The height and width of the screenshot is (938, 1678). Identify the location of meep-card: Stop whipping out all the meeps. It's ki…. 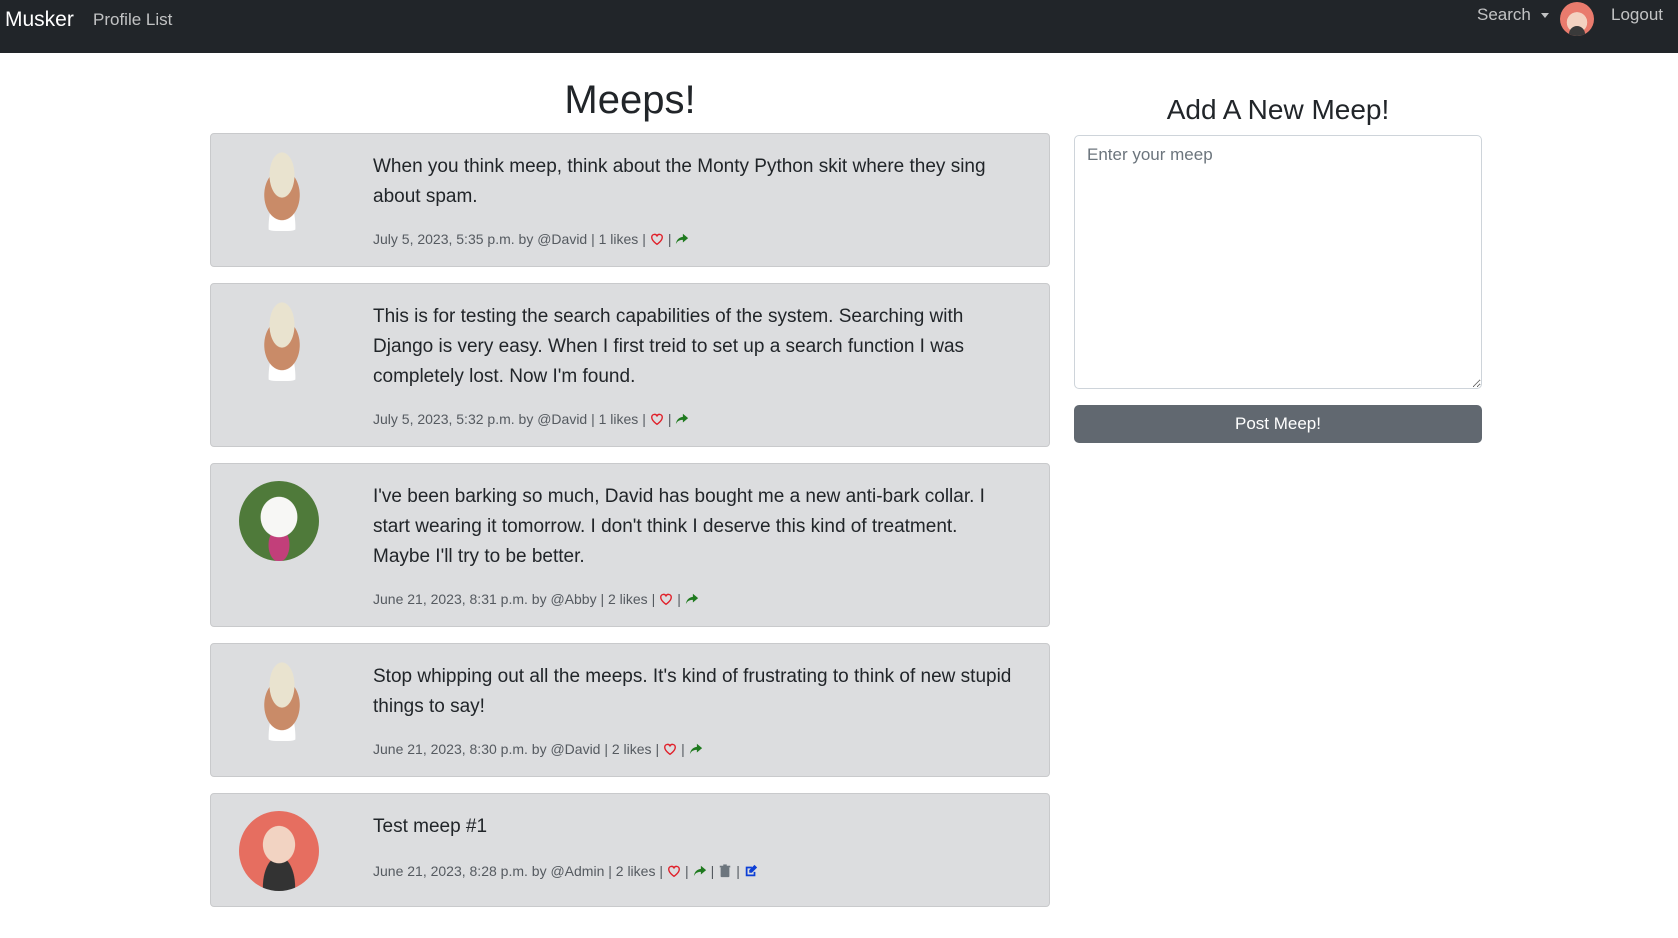
(630, 710).